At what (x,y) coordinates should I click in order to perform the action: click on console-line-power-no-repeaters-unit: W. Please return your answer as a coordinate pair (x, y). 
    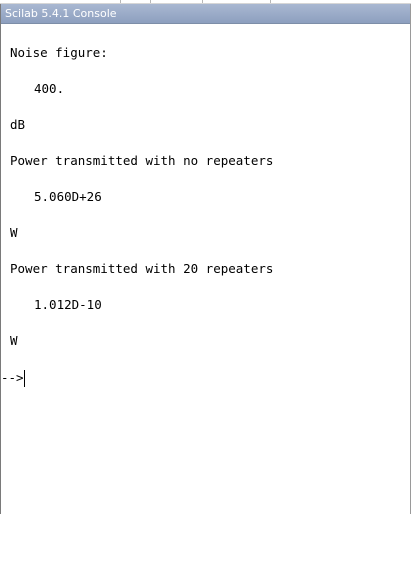
    Looking at the image, I should click on (14, 232).